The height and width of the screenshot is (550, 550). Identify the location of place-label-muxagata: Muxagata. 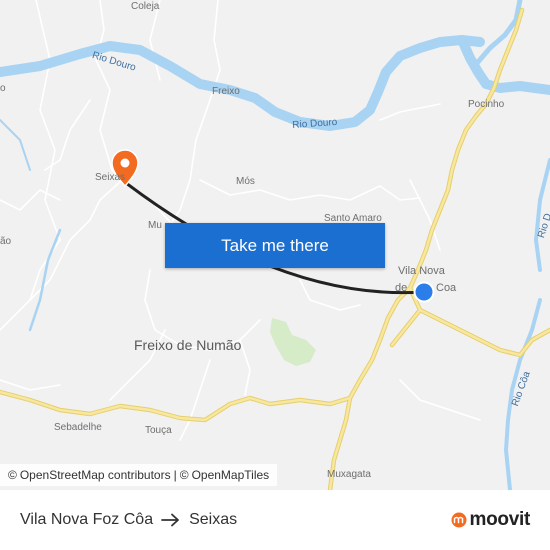
(349, 474).